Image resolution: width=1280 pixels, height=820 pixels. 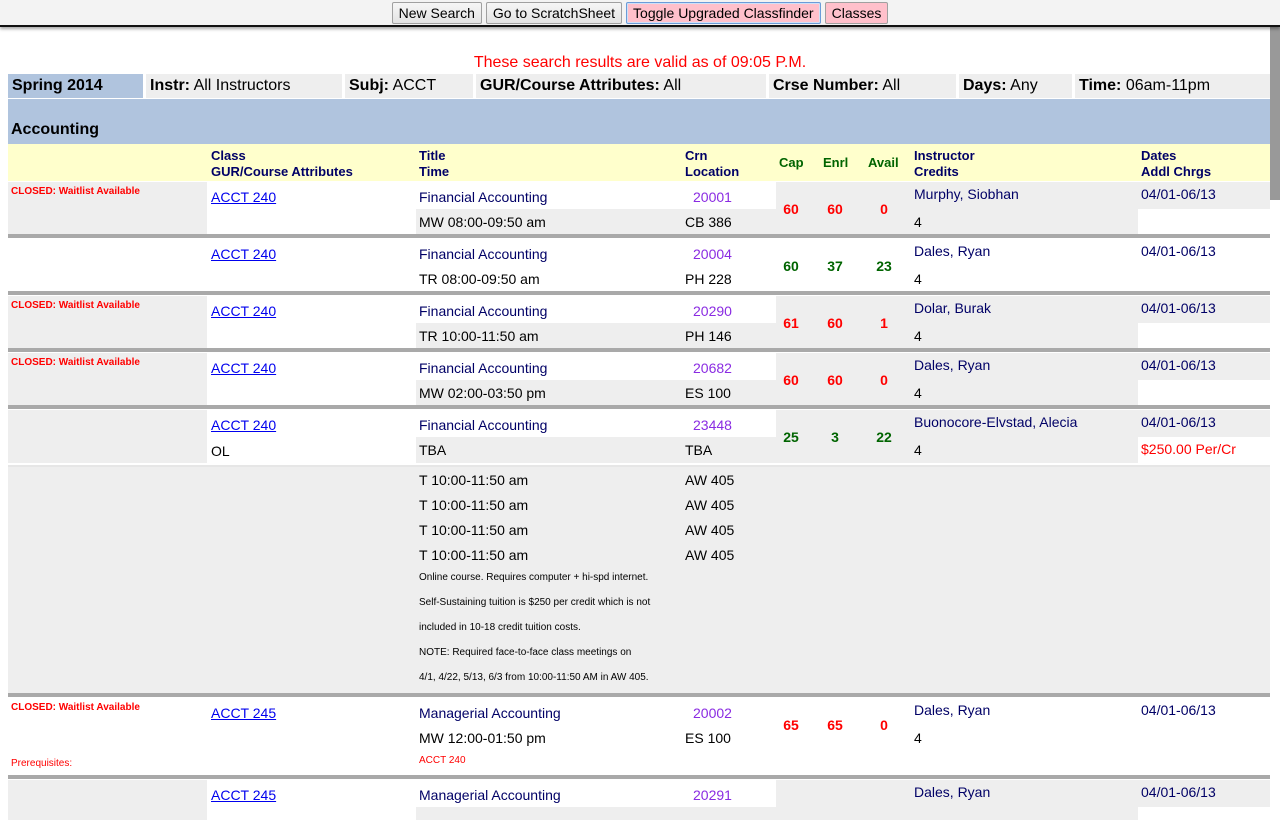 I want to click on crn-link: 20004, so click(x=712, y=254).